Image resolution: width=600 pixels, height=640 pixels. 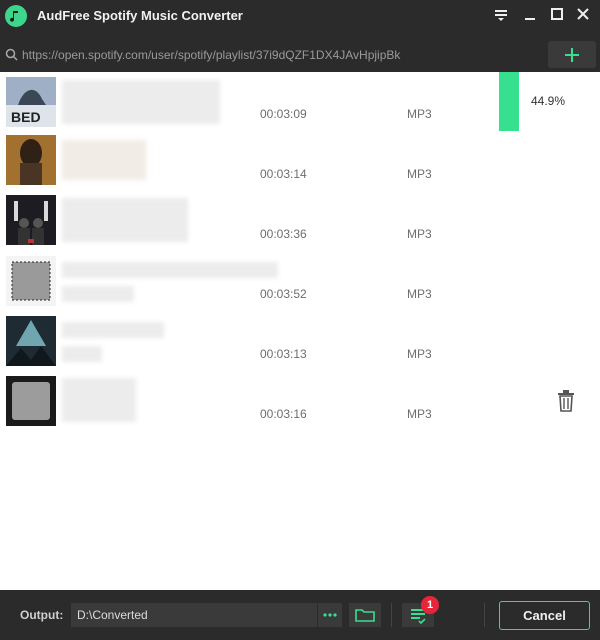 I want to click on track-duration: 00:03:13, so click(x=283, y=354).